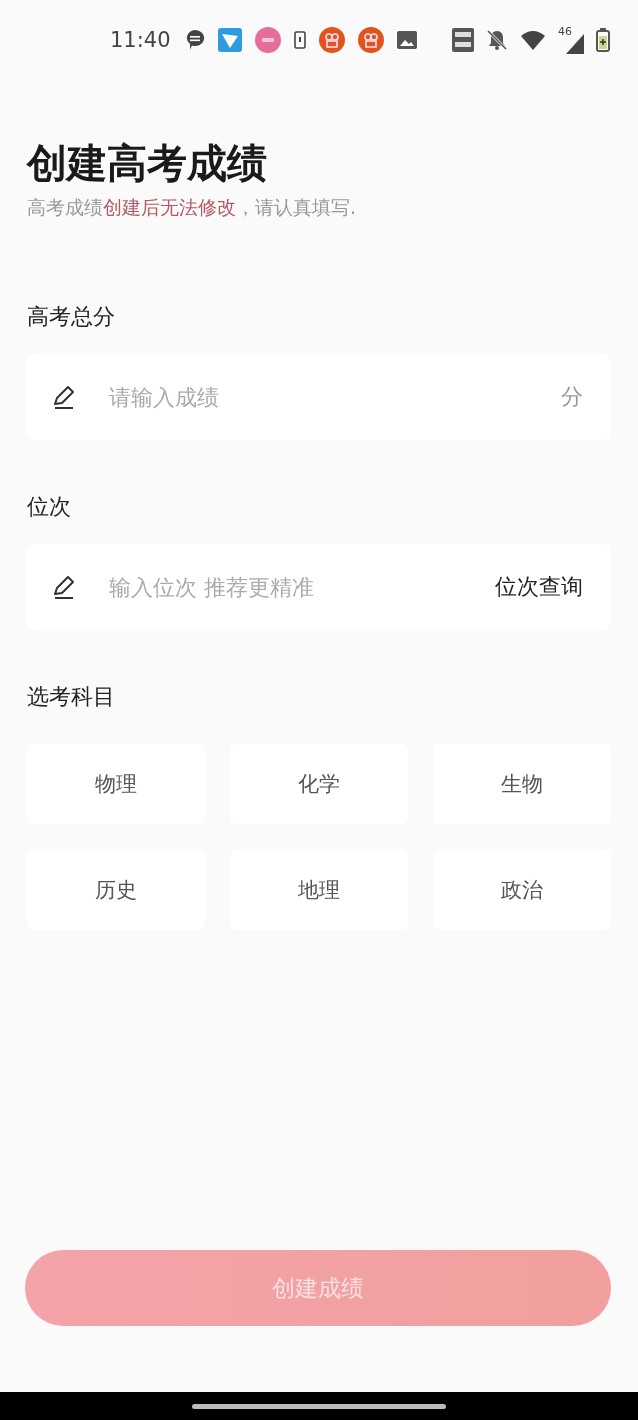 The image size is (638, 1420). Describe the element at coordinates (71, 317) in the screenshot. I see `field-label: 高考总分` at that location.